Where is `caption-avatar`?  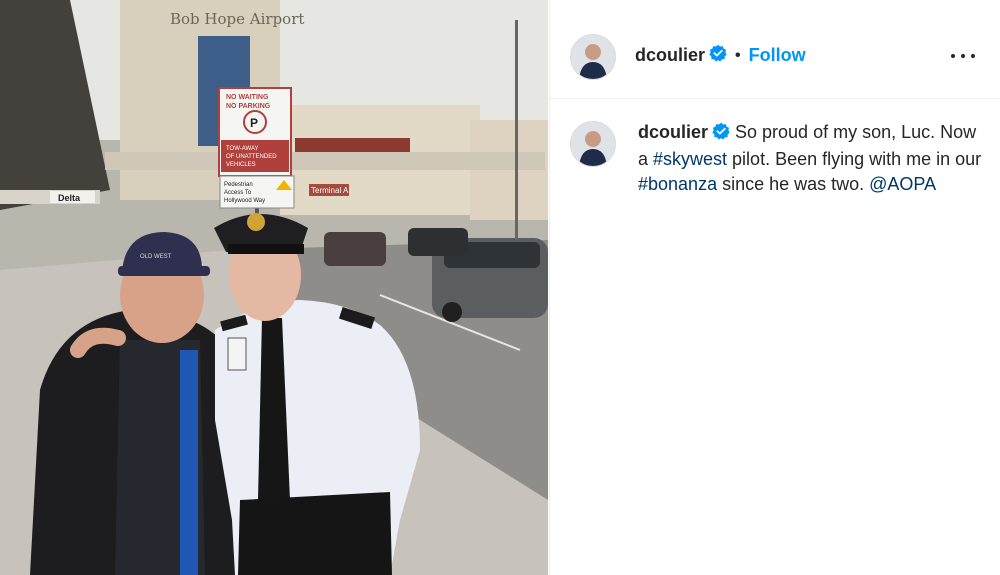
caption-avatar is located at coordinates (593, 144).